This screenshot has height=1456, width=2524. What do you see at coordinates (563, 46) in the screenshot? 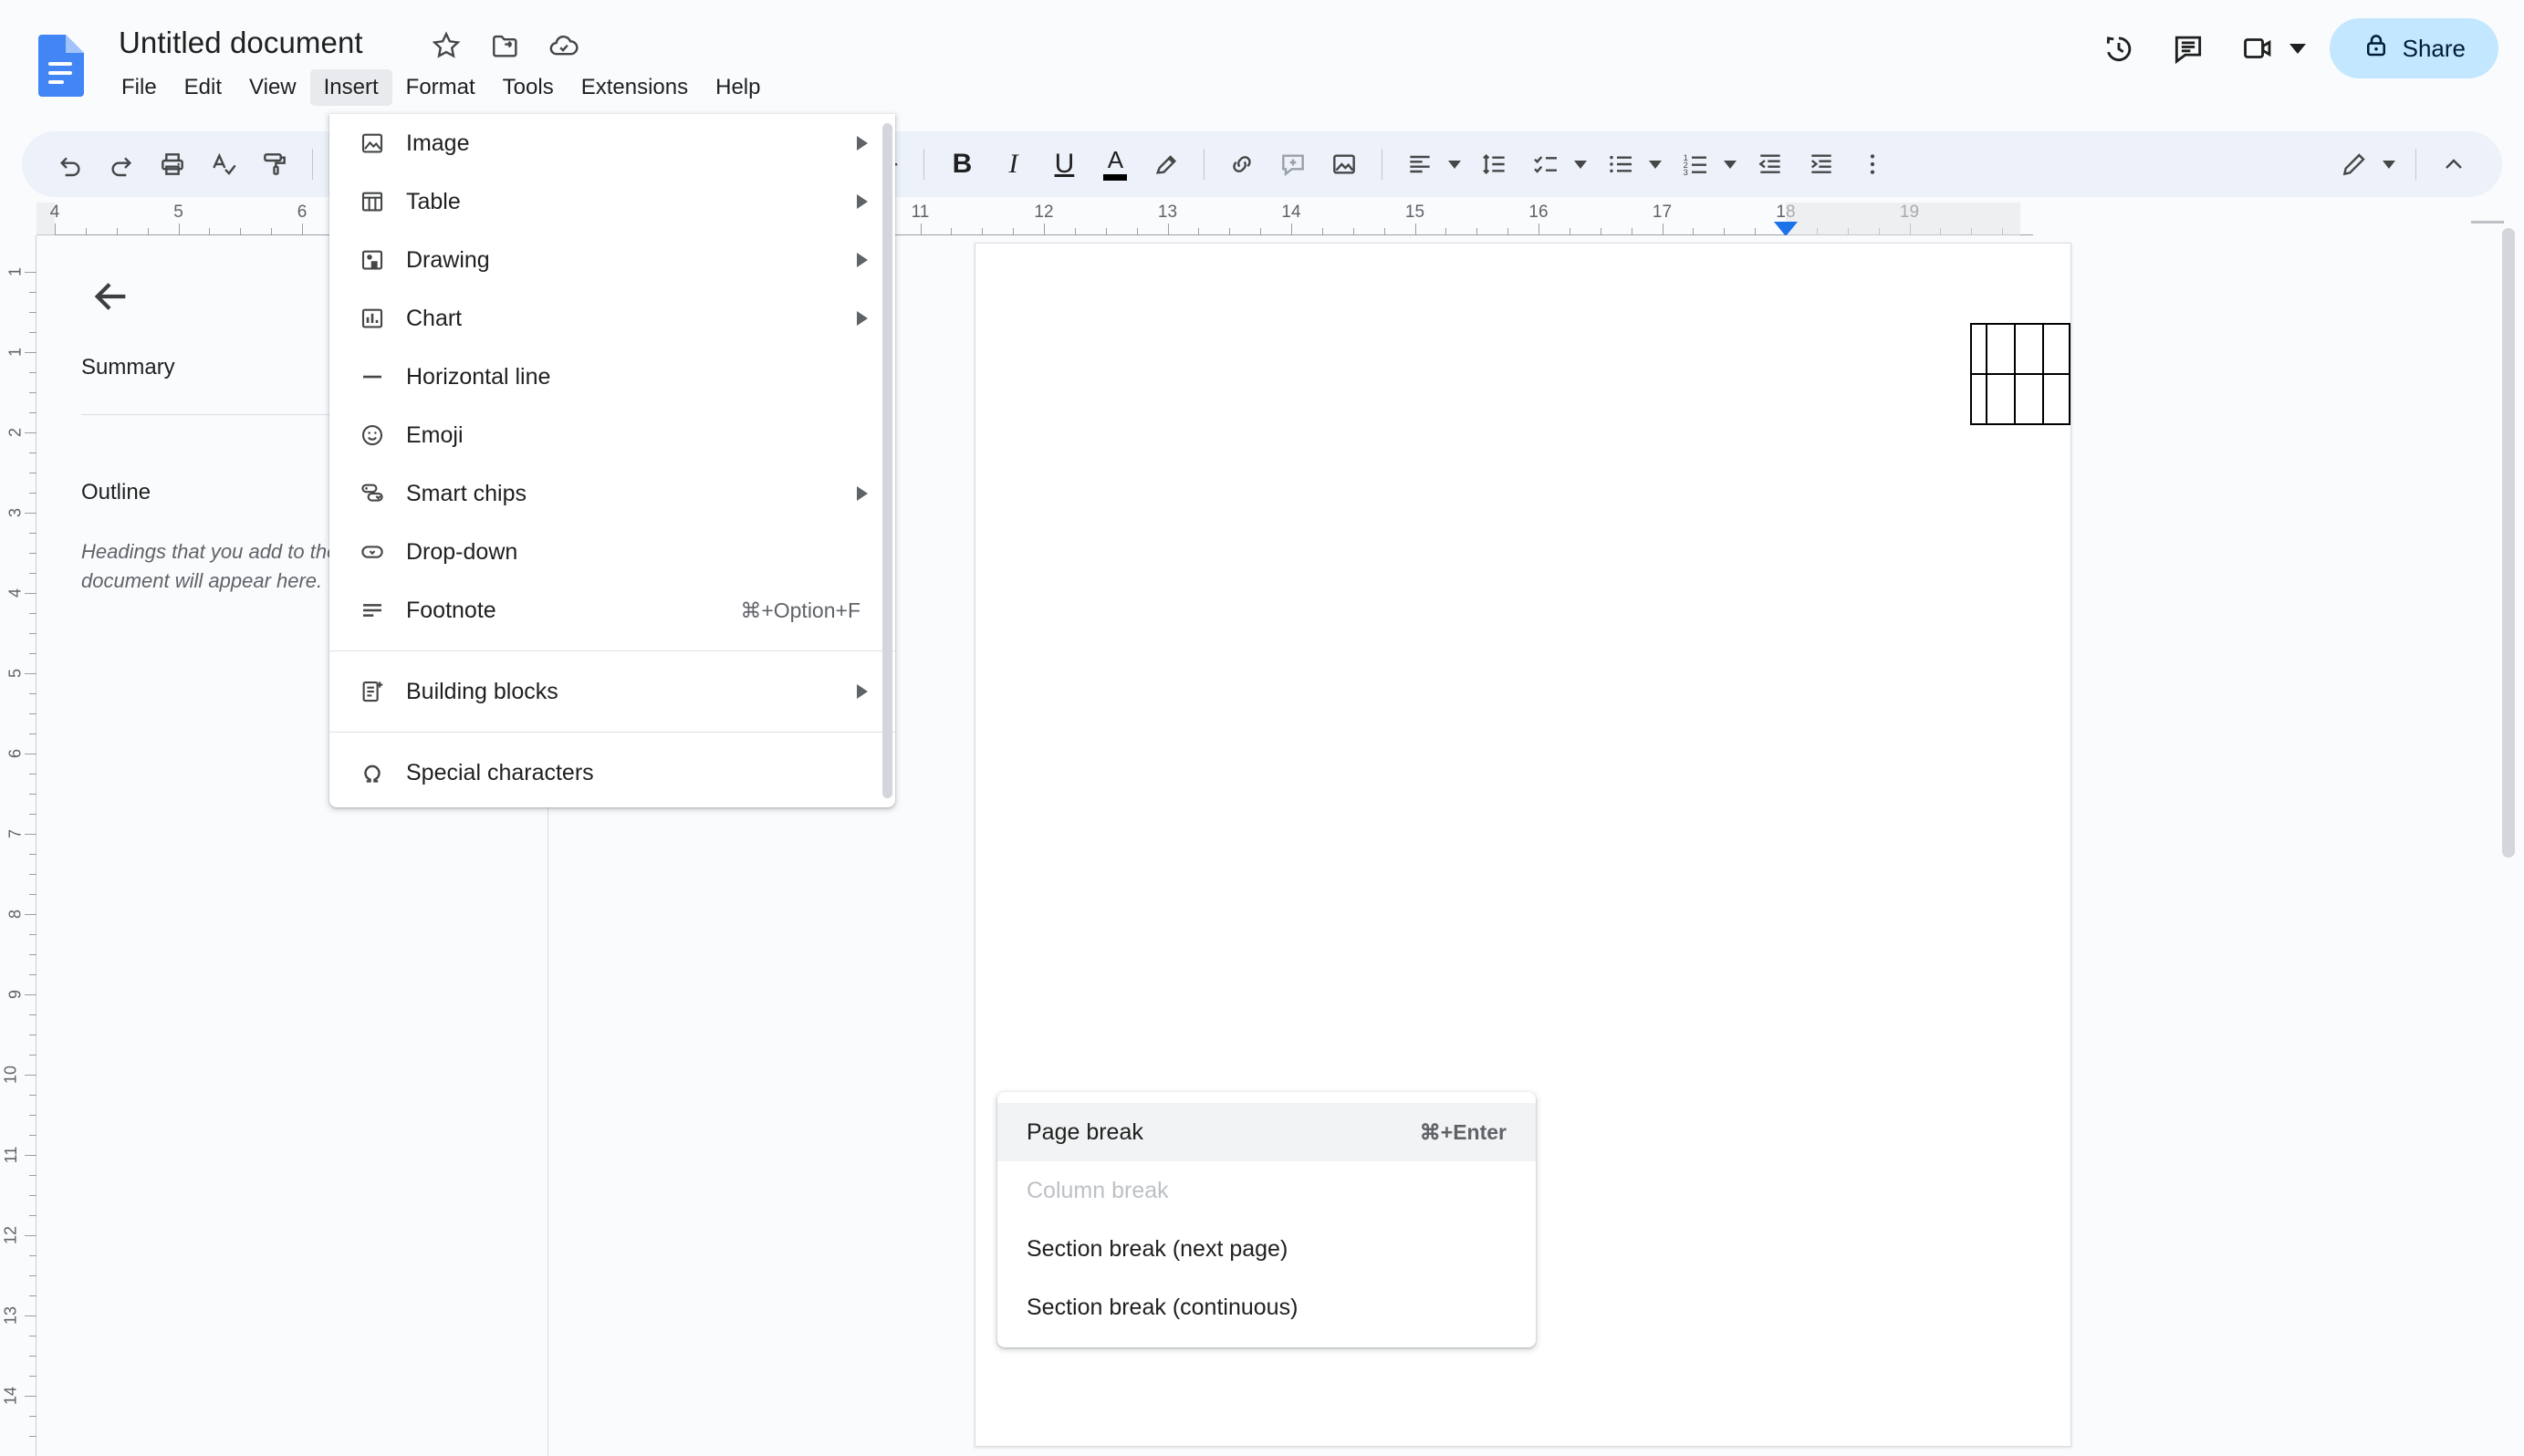
I see `cloud-saved-icon` at bounding box center [563, 46].